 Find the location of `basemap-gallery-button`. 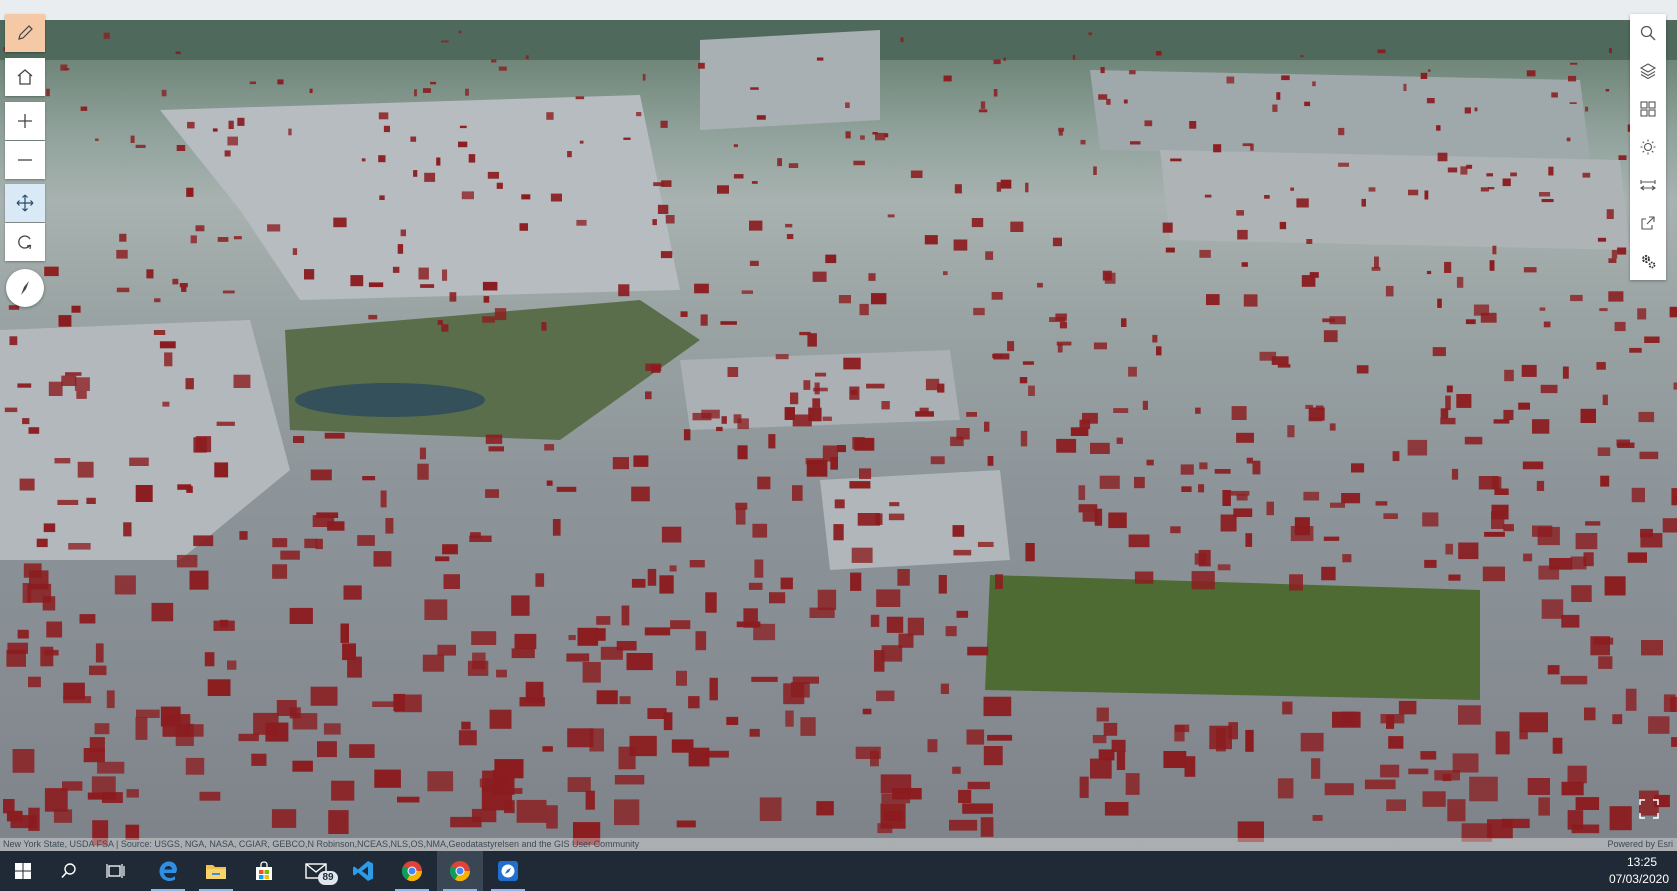

basemap-gallery-button is located at coordinates (1648, 109).